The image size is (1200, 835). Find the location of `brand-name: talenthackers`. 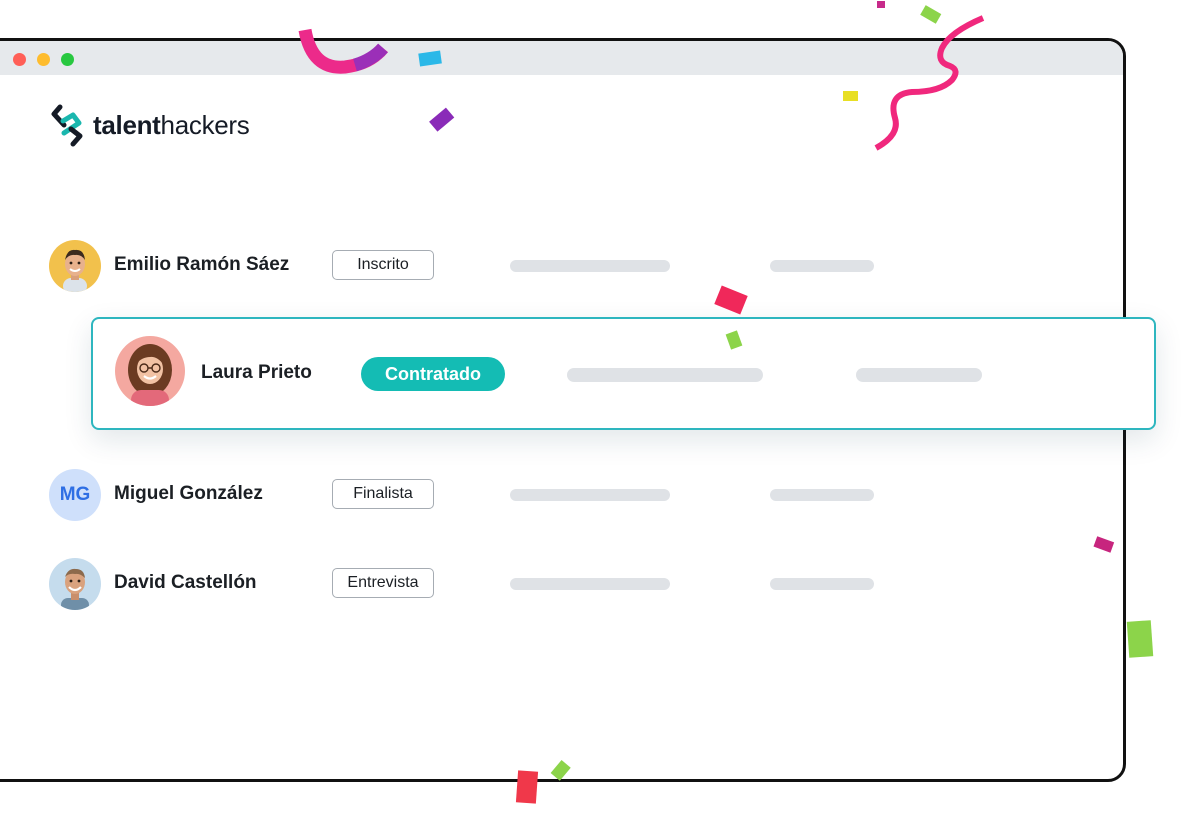

brand-name: talenthackers is located at coordinates (171, 125).